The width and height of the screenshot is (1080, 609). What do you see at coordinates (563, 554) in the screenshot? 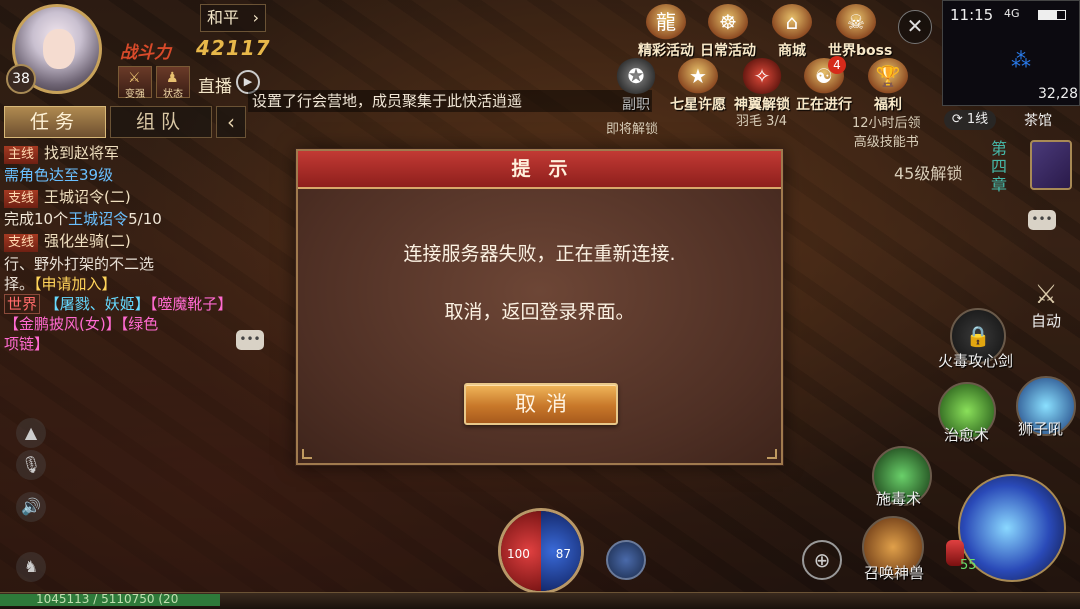
I see `mp-value: 87` at bounding box center [563, 554].